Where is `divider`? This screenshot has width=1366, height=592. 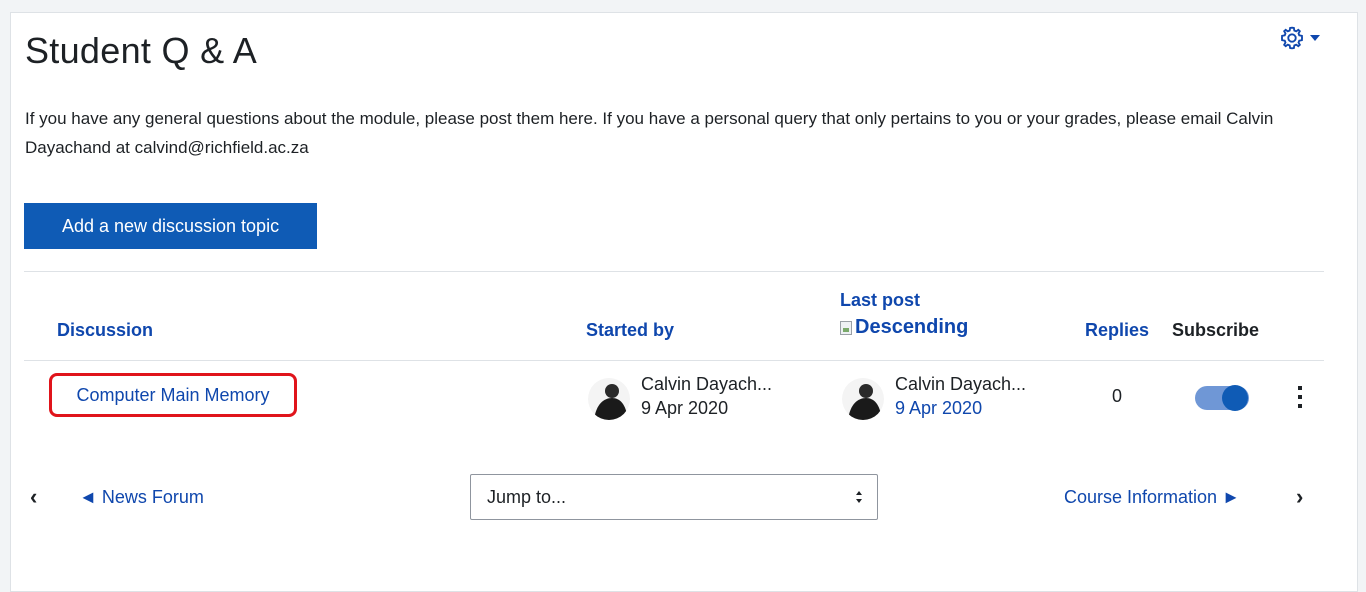 divider is located at coordinates (674, 271).